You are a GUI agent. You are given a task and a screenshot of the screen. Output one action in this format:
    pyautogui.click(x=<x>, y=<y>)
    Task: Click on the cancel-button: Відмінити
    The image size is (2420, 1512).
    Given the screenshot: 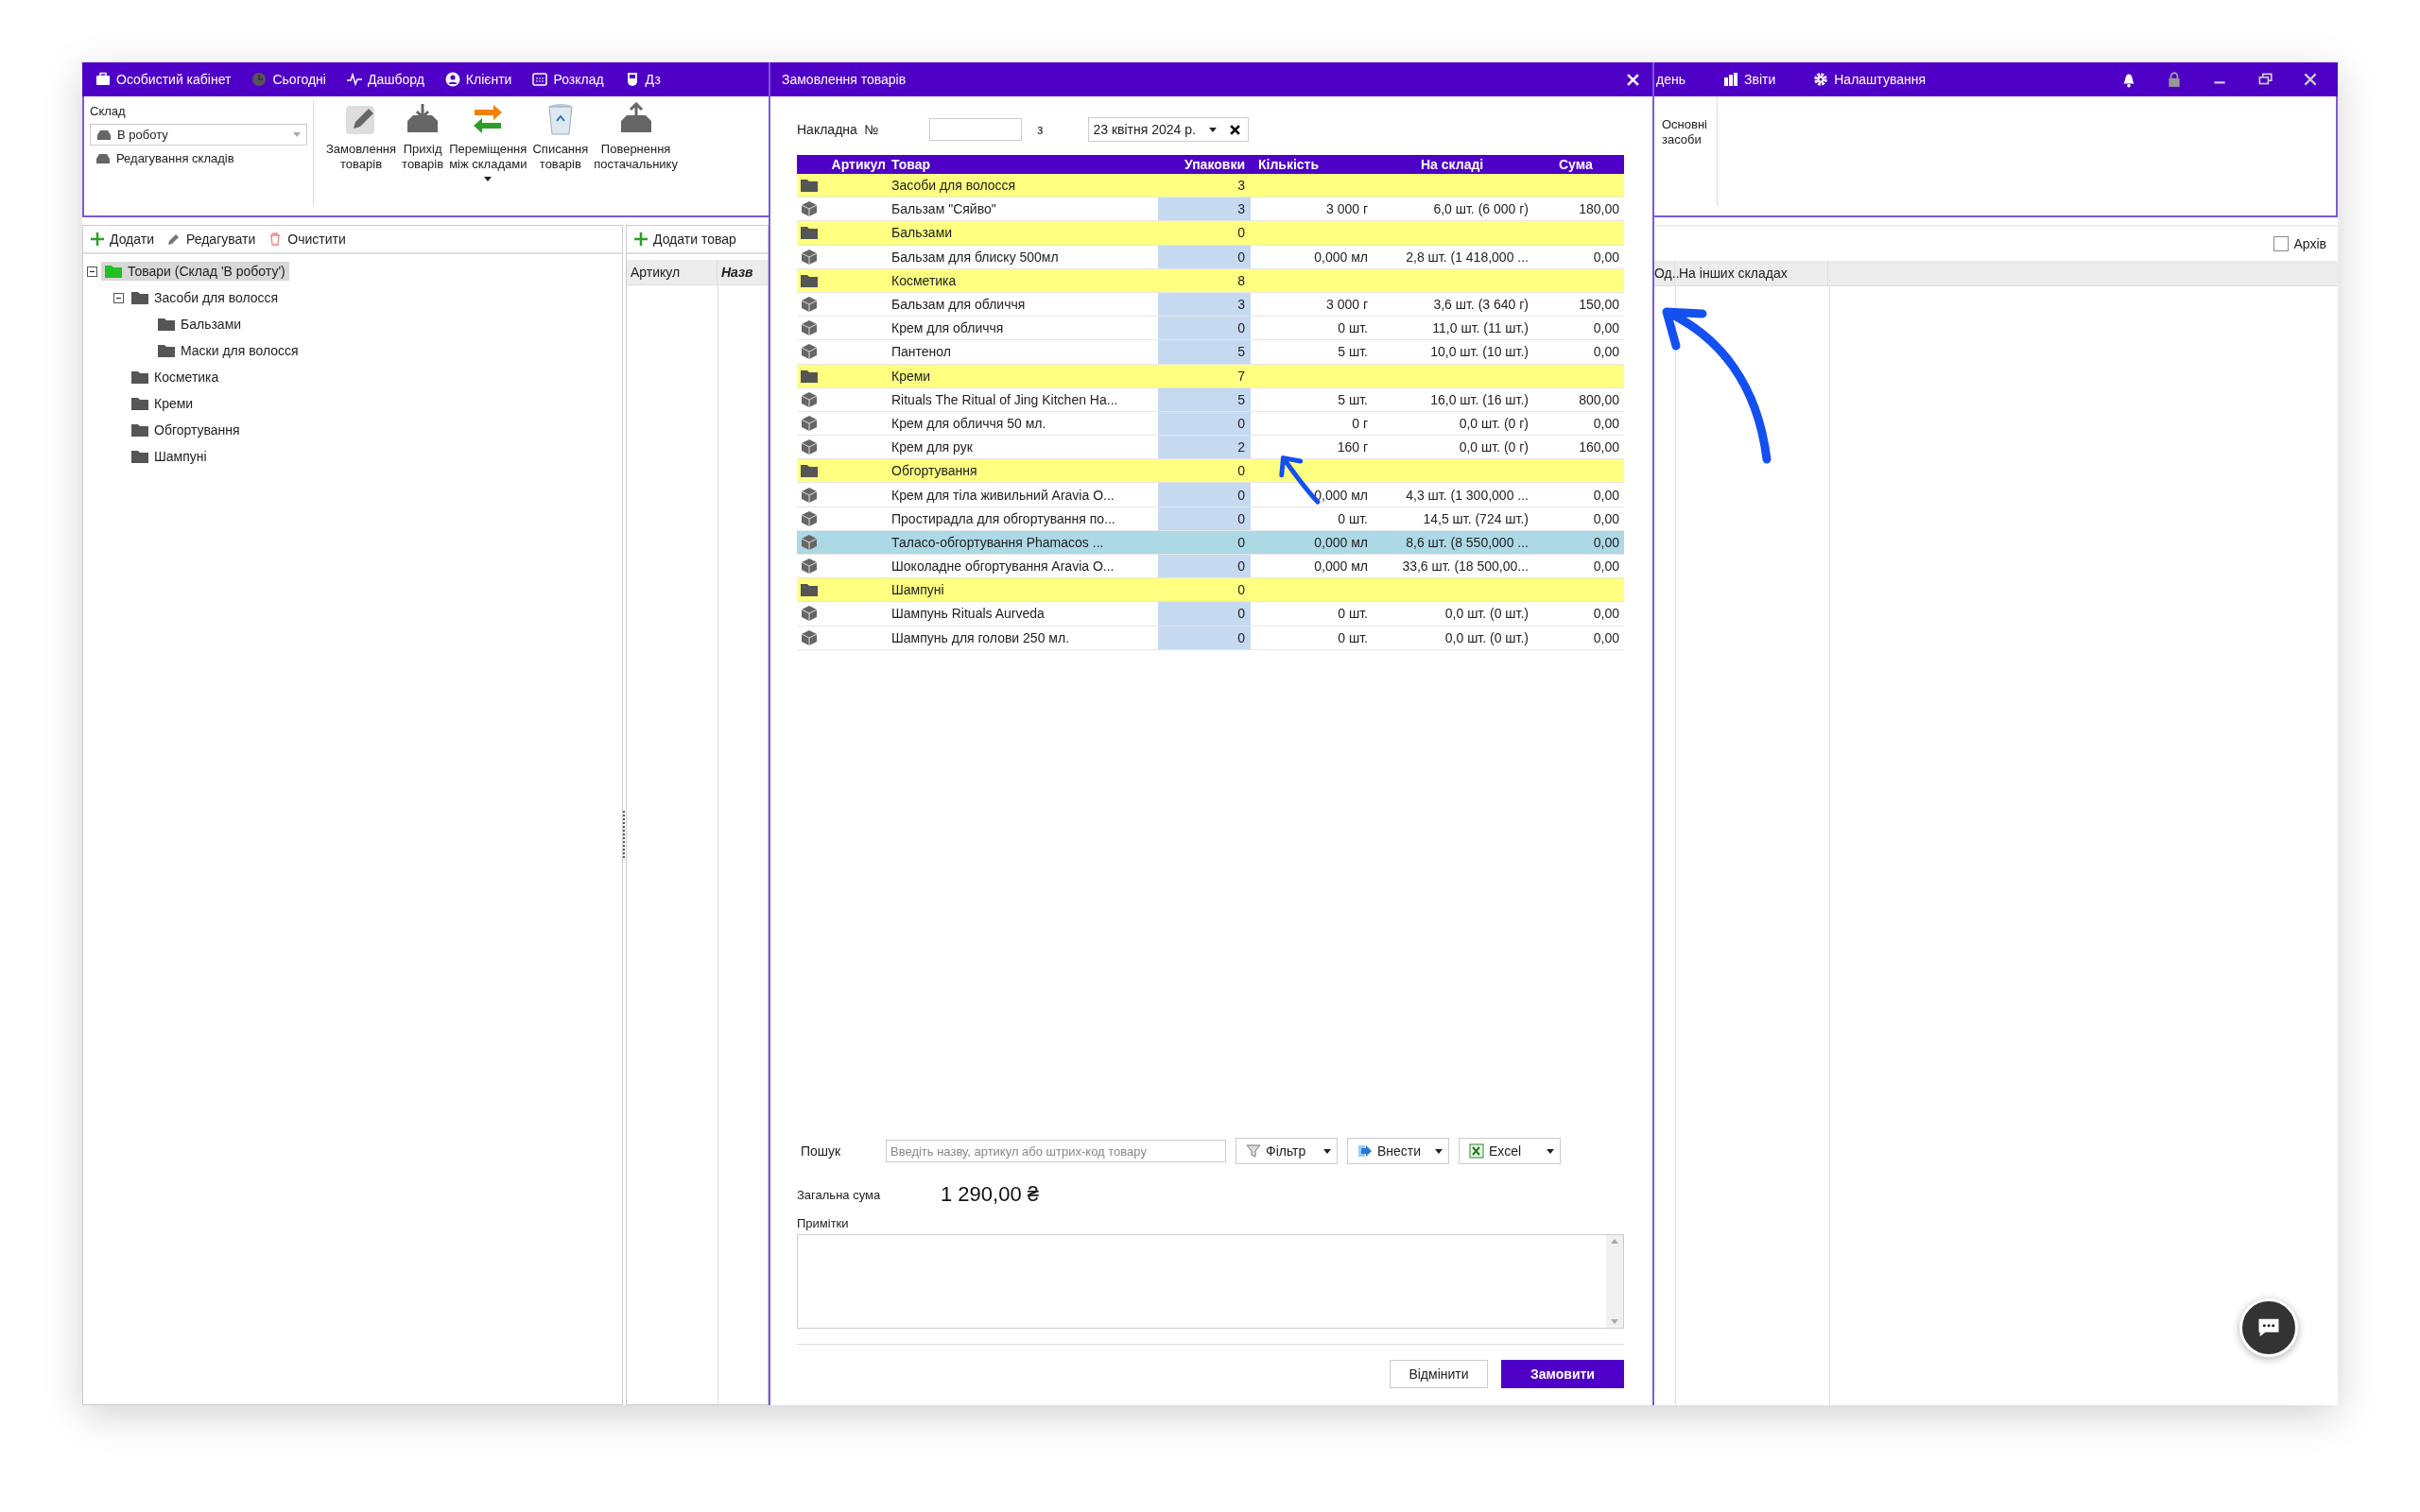 What is the action you would take?
    pyautogui.click(x=1439, y=1374)
    